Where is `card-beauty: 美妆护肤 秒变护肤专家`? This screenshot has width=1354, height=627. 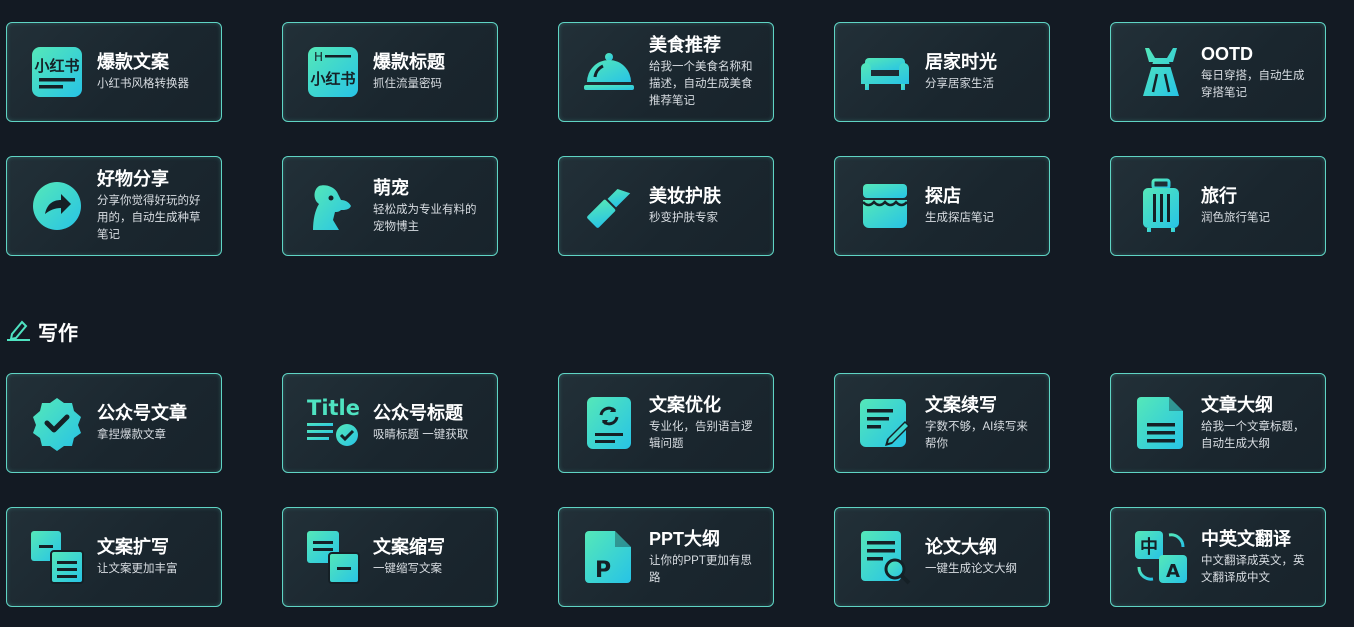 card-beauty: 美妆护肤 秒变护肤专家 is located at coordinates (666, 206).